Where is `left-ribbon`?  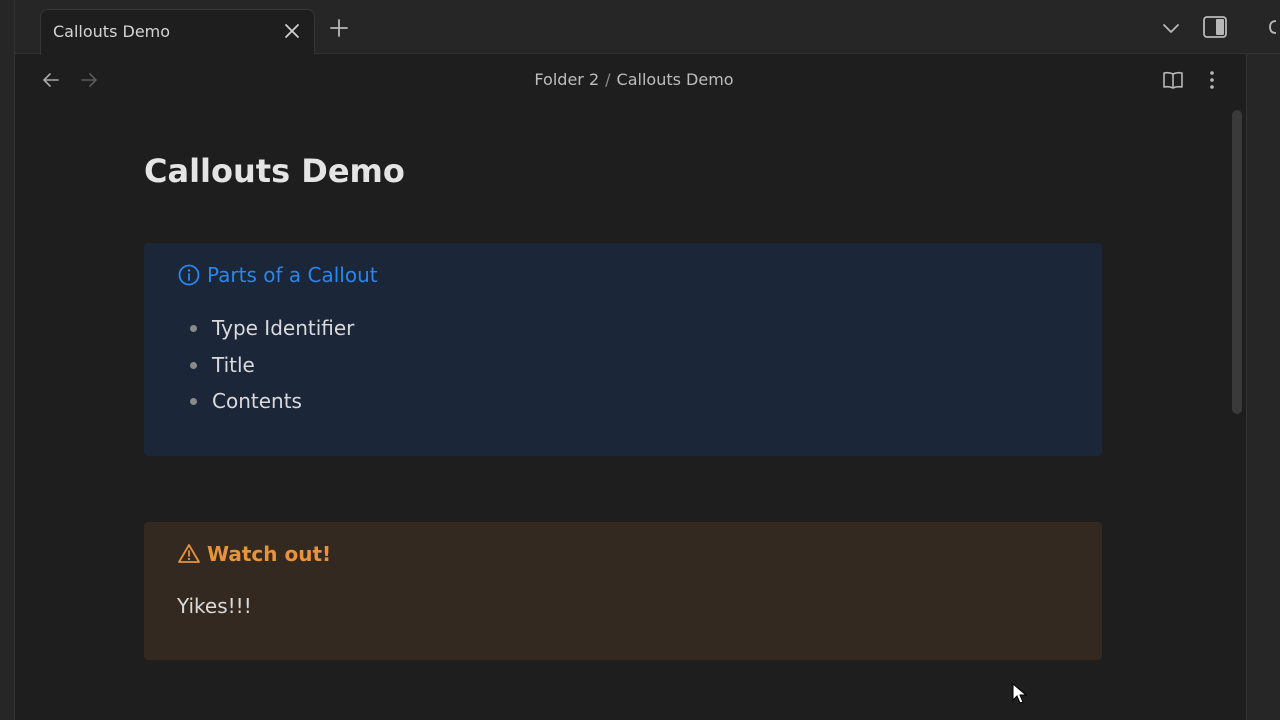
left-ribbon is located at coordinates (7, 360).